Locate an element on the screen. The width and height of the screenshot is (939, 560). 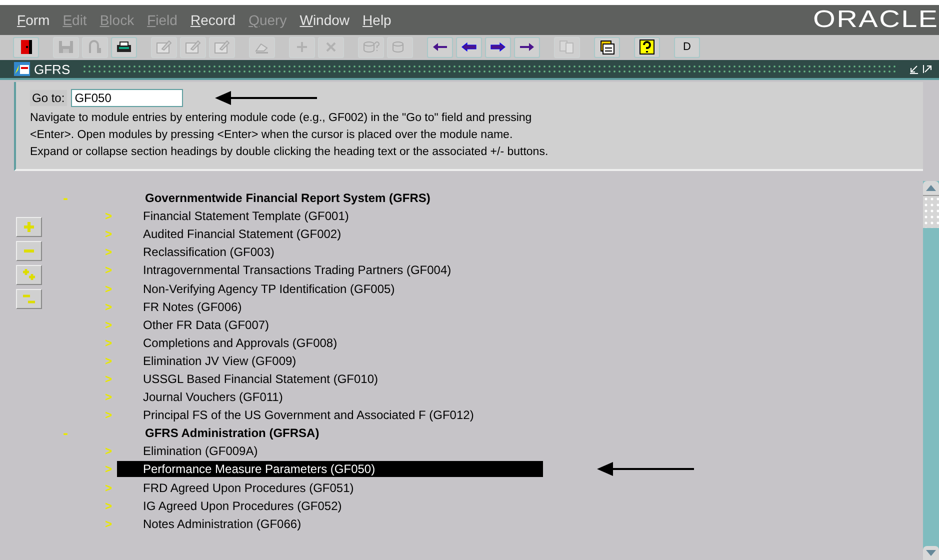
window-icon is located at coordinates (22, 69).